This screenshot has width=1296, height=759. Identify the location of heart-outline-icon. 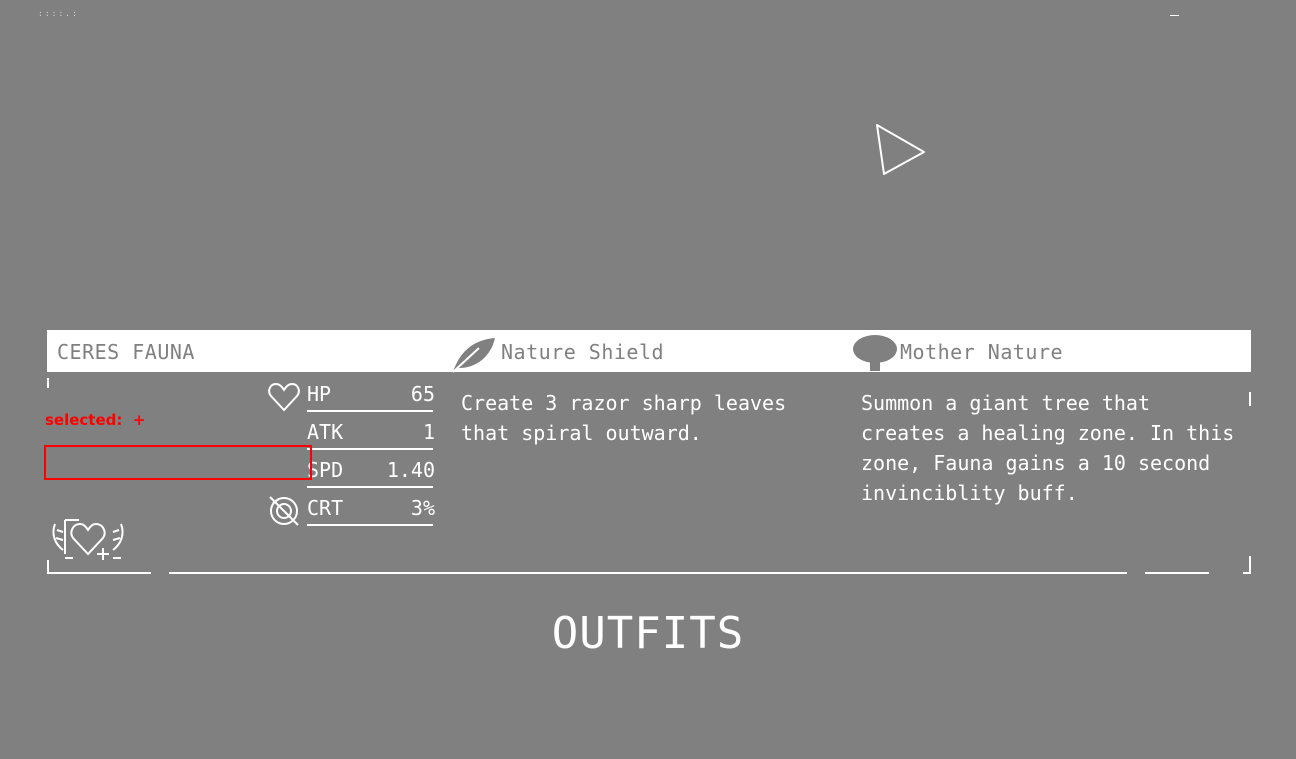
(284, 397).